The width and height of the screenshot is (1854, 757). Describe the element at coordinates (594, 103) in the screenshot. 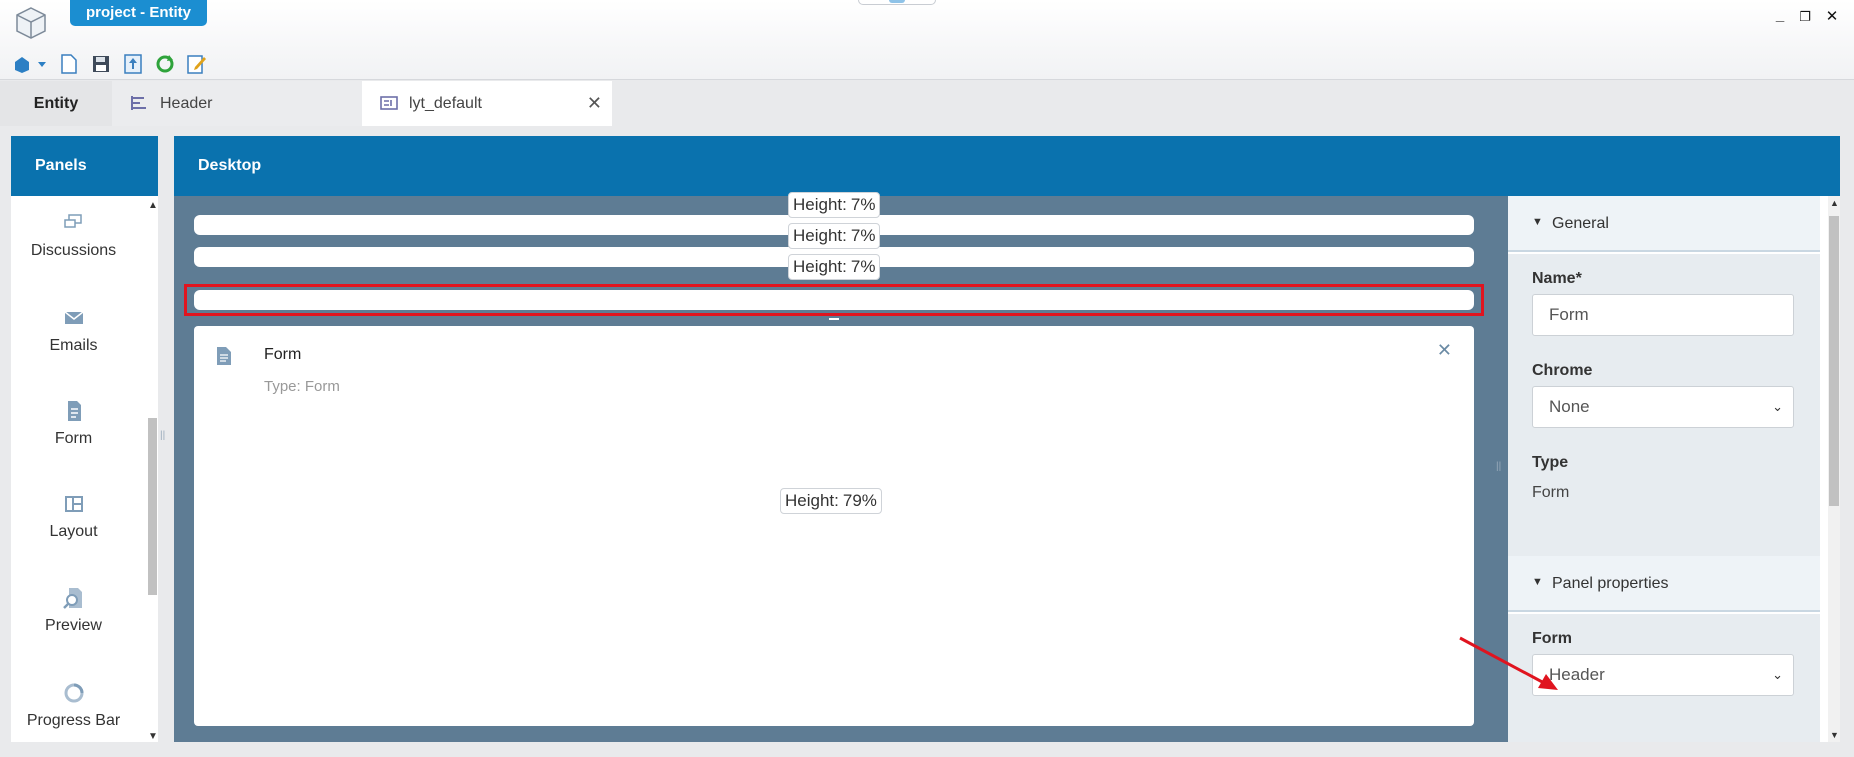

I see `close-tab-icon: ✕` at that location.